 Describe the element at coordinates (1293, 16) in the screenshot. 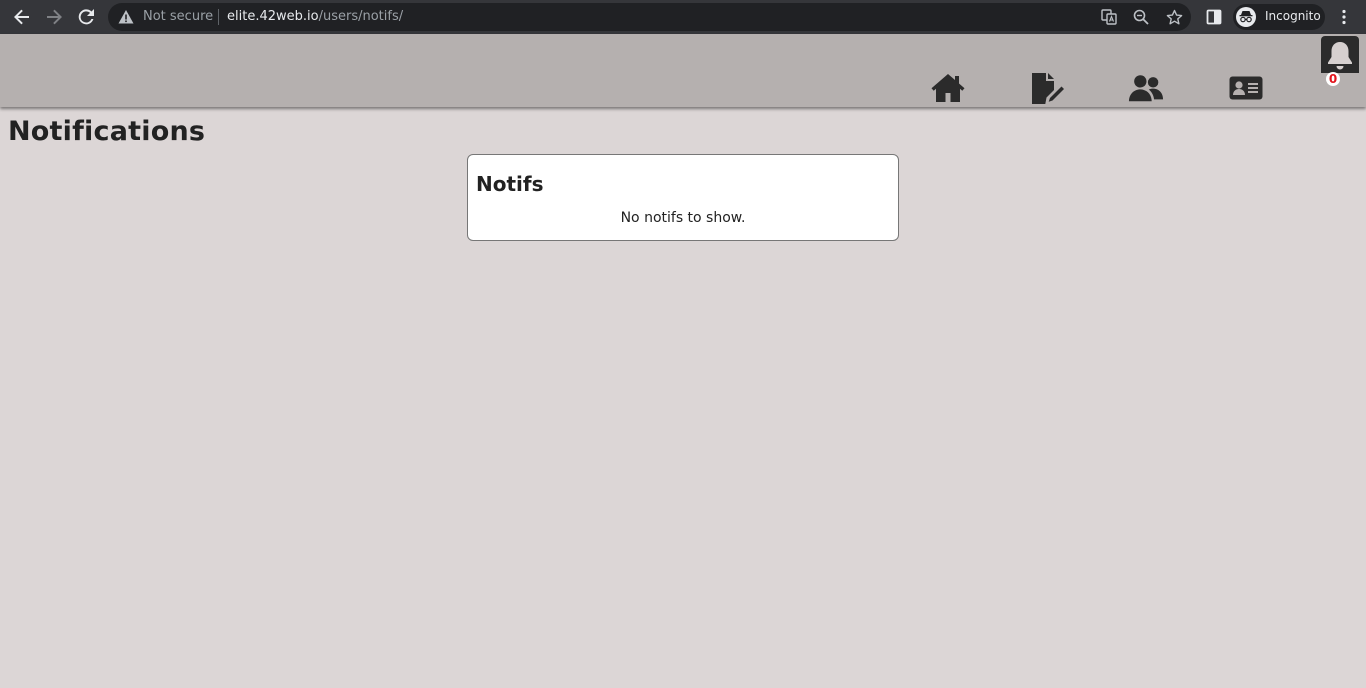

I see `incognito-label: Incognito` at that location.